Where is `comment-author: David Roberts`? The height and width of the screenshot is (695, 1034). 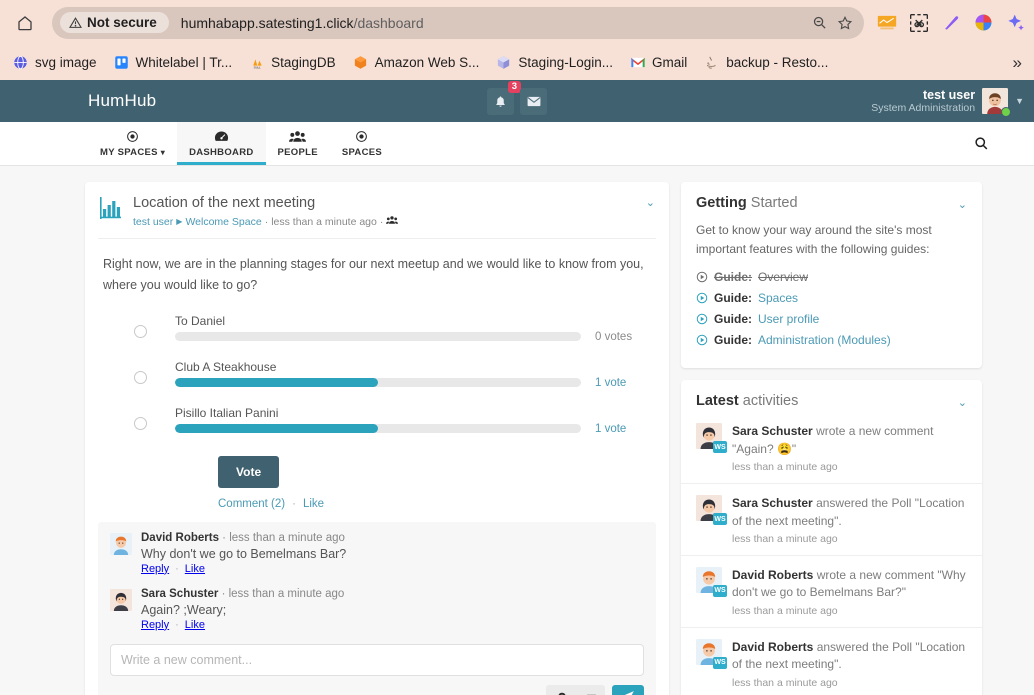
comment-author: David Roberts is located at coordinates (180, 538).